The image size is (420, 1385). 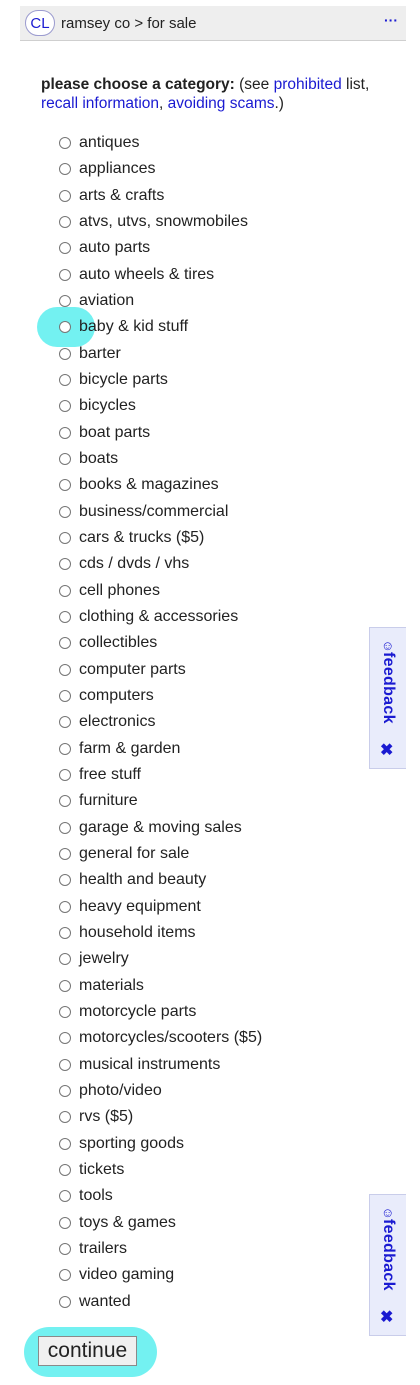 What do you see at coordinates (160, 749) in the screenshot?
I see `category-option: farm & garden` at bounding box center [160, 749].